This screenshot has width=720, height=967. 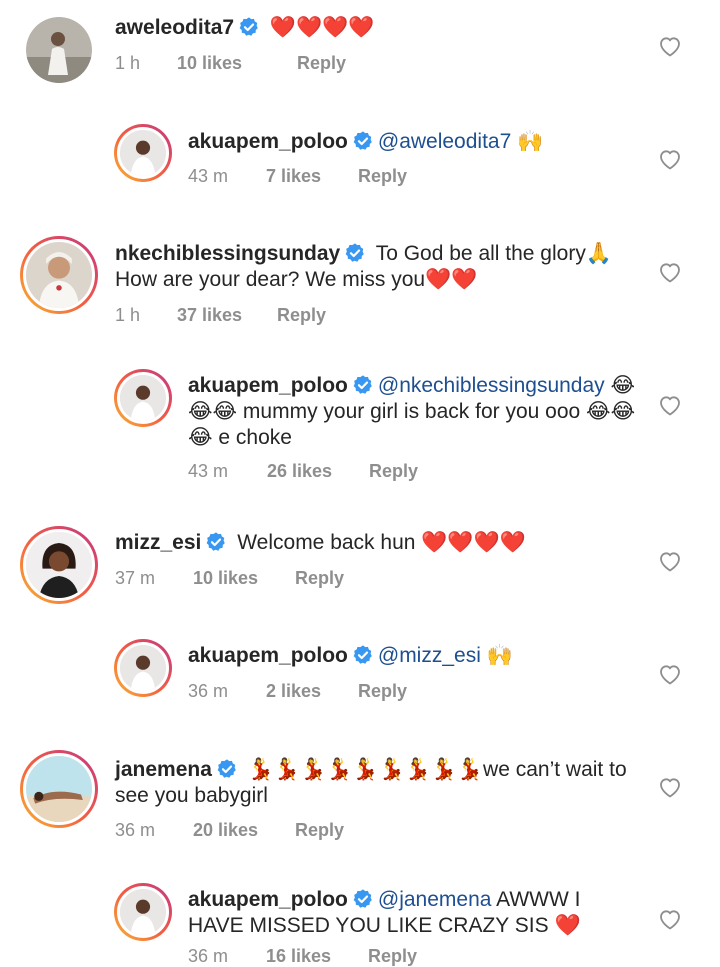 I want to click on comment-username: aweleodita7, so click(x=174, y=27).